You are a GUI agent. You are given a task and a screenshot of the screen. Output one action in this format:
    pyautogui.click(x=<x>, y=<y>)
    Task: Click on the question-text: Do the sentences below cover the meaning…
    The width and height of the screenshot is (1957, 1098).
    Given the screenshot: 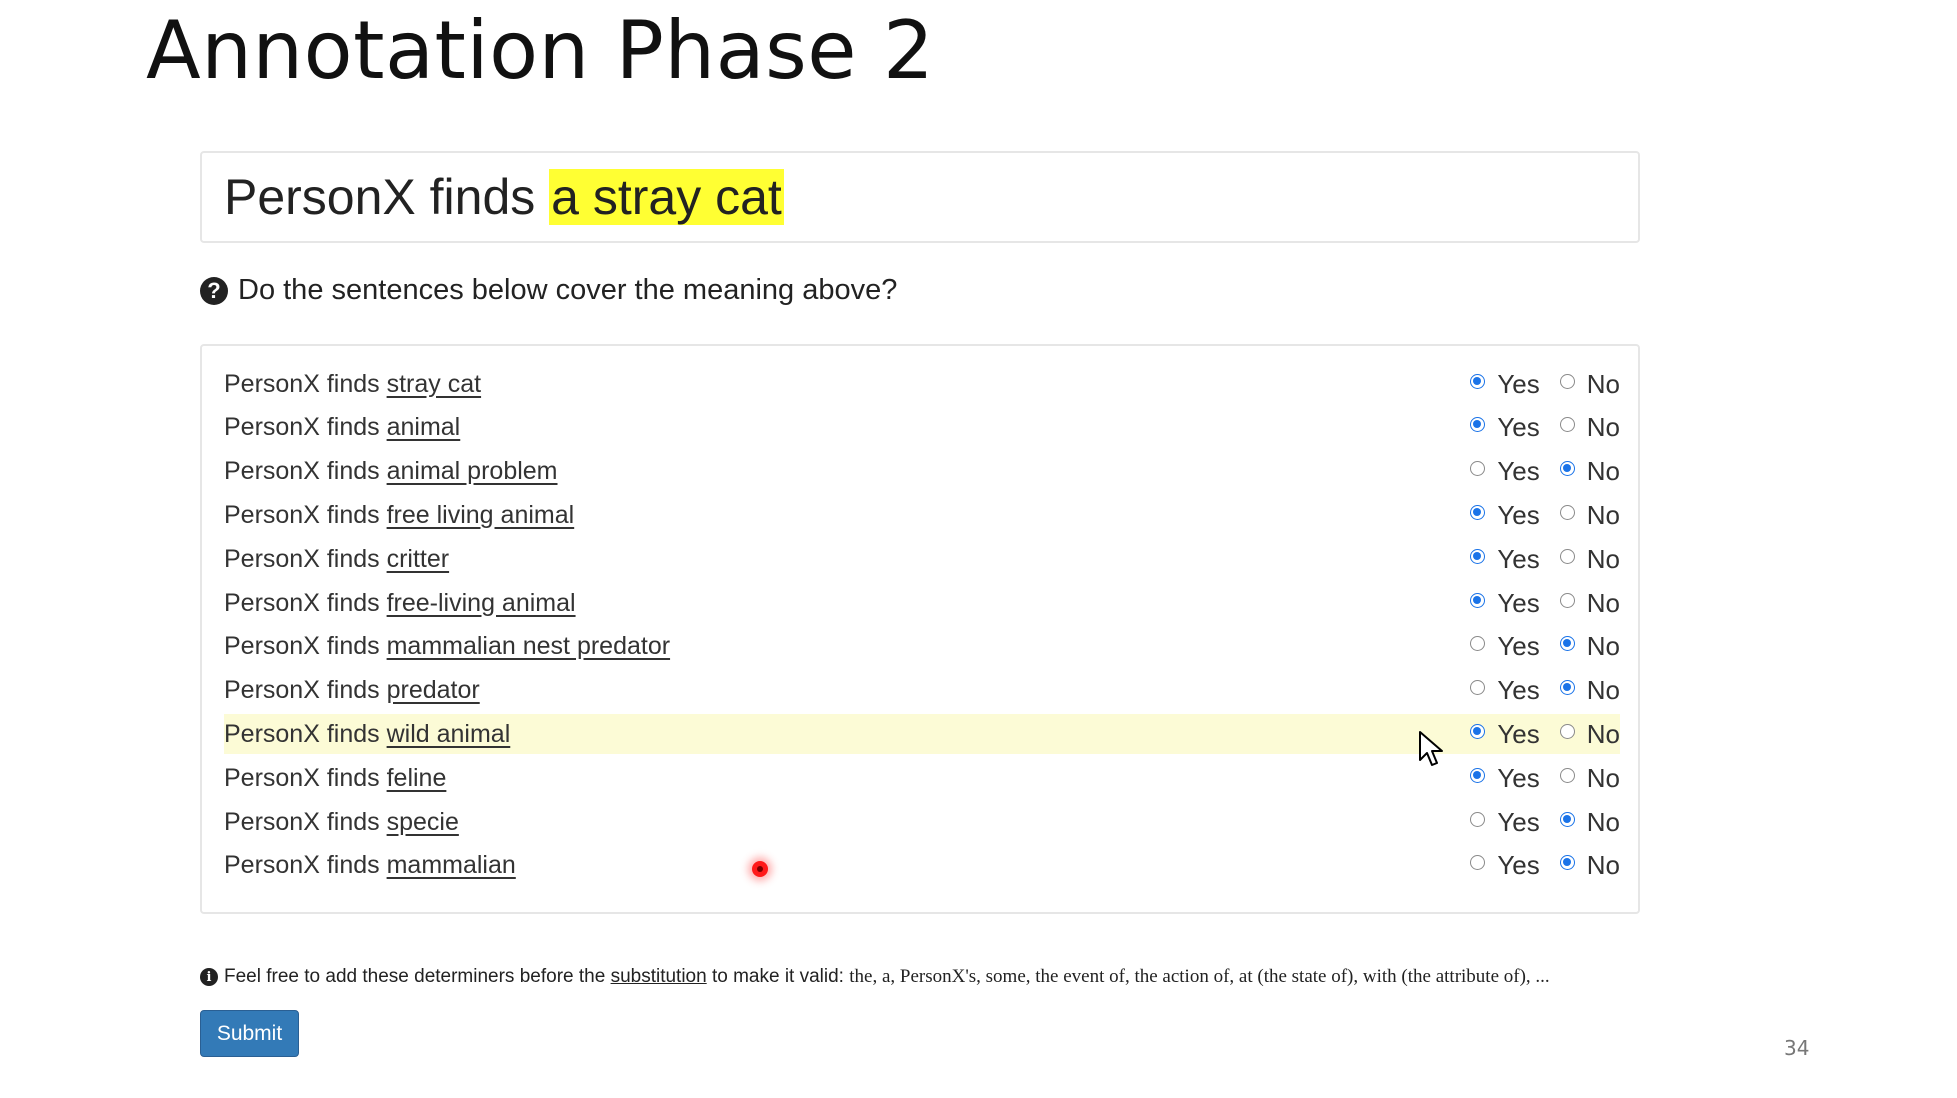 What is the action you would take?
    pyautogui.click(x=568, y=290)
    